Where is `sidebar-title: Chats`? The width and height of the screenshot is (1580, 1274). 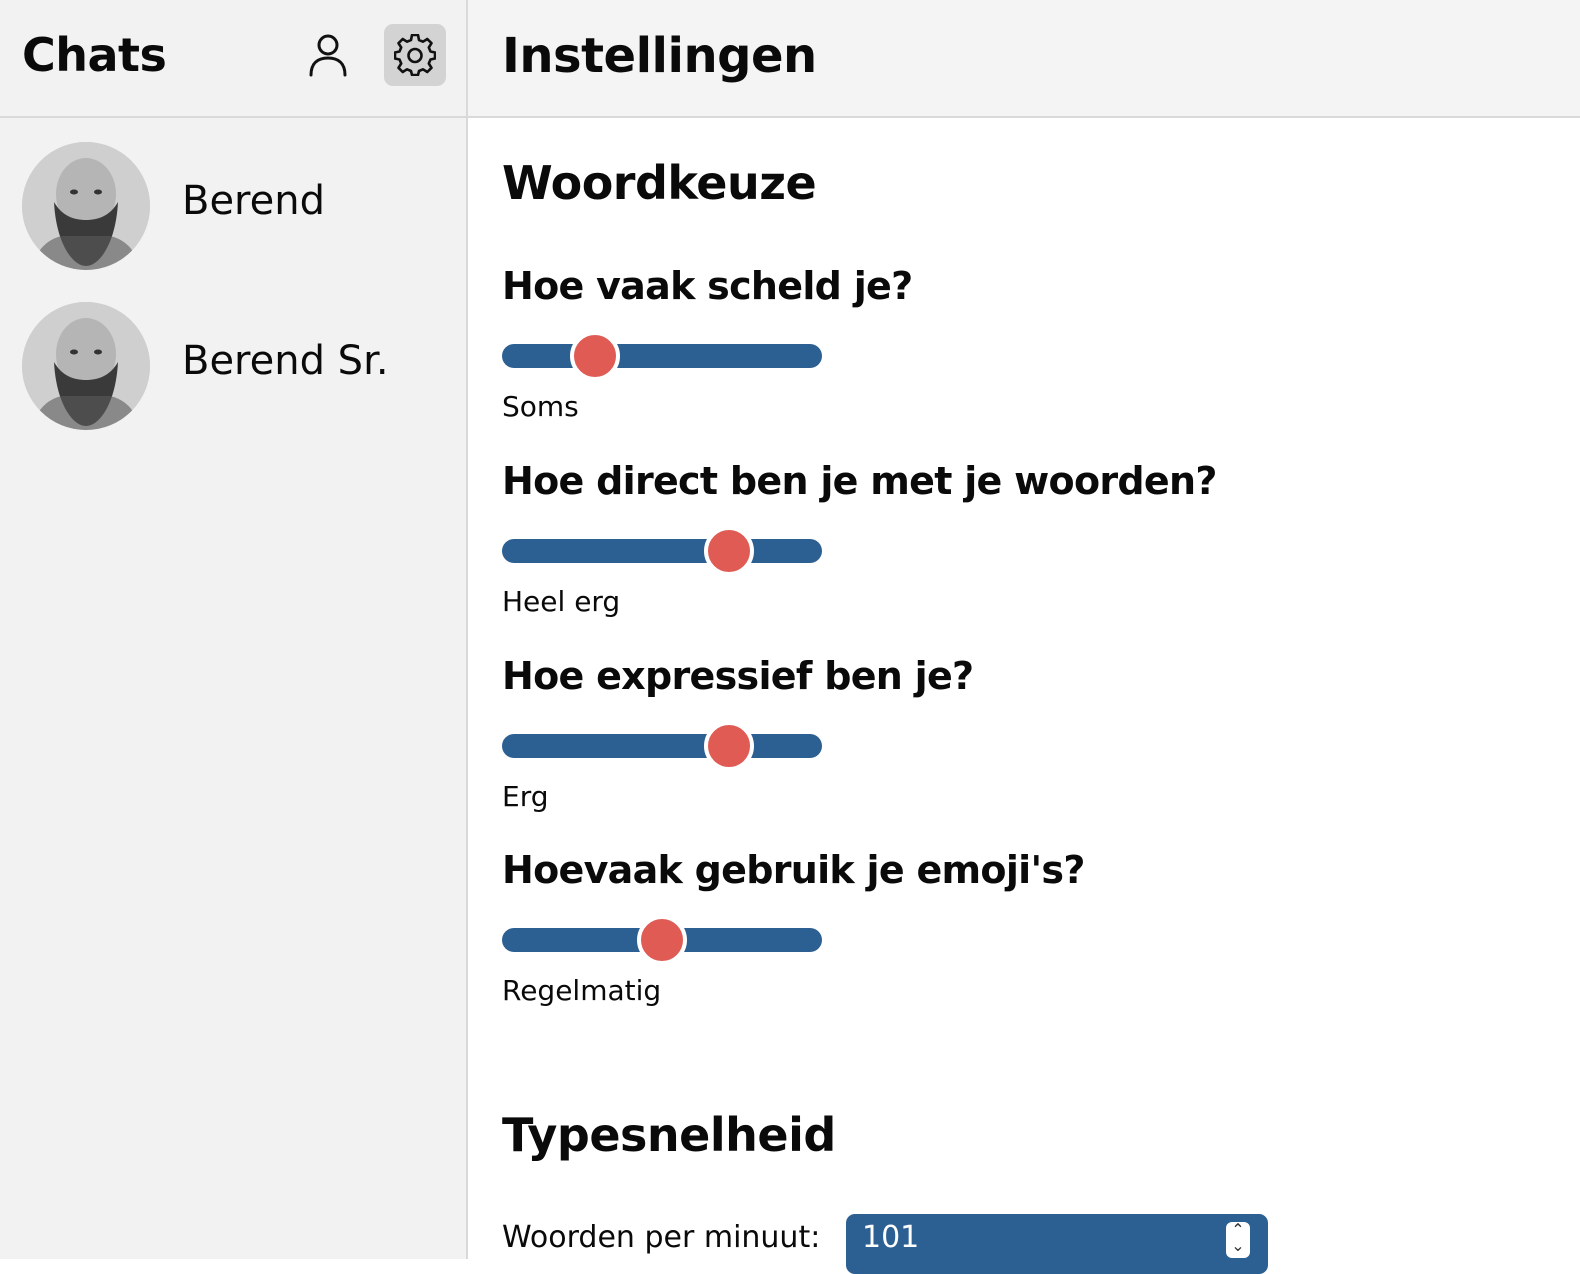 sidebar-title: Chats is located at coordinates (94, 55).